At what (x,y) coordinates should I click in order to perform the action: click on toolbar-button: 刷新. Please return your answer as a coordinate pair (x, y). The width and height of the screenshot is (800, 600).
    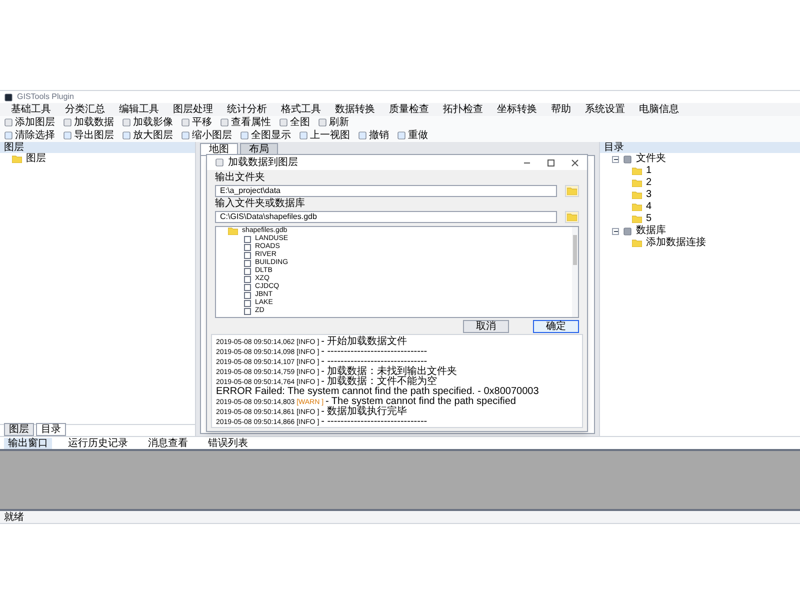
    Looking at the image, I should click on (333, 122).